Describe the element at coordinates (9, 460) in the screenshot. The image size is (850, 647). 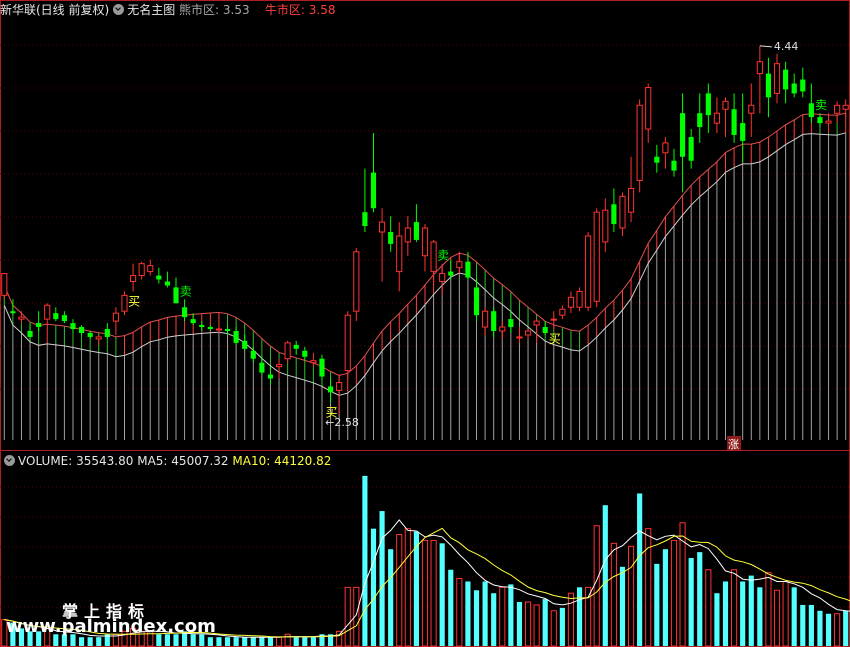
I see `volume-dropdown-icon` at that location.